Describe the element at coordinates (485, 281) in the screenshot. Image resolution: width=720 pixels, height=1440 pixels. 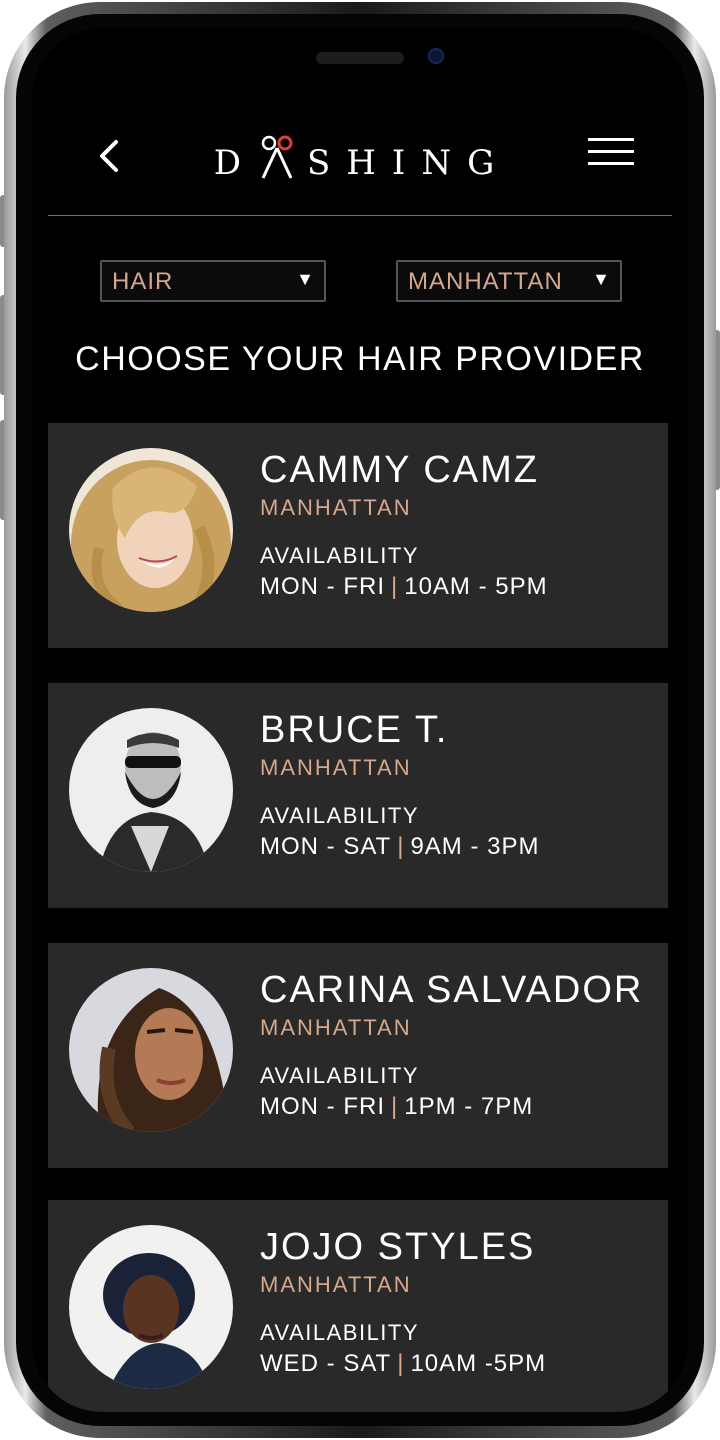
I see `location-filter-value: MANHATTAN` at that location.